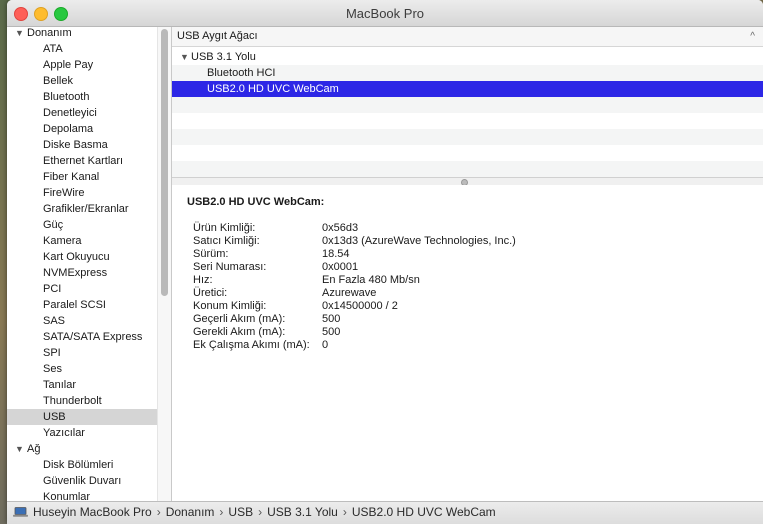  I want to click on tree-row-label: USB 3.1 Yolu, so click(223, 57).